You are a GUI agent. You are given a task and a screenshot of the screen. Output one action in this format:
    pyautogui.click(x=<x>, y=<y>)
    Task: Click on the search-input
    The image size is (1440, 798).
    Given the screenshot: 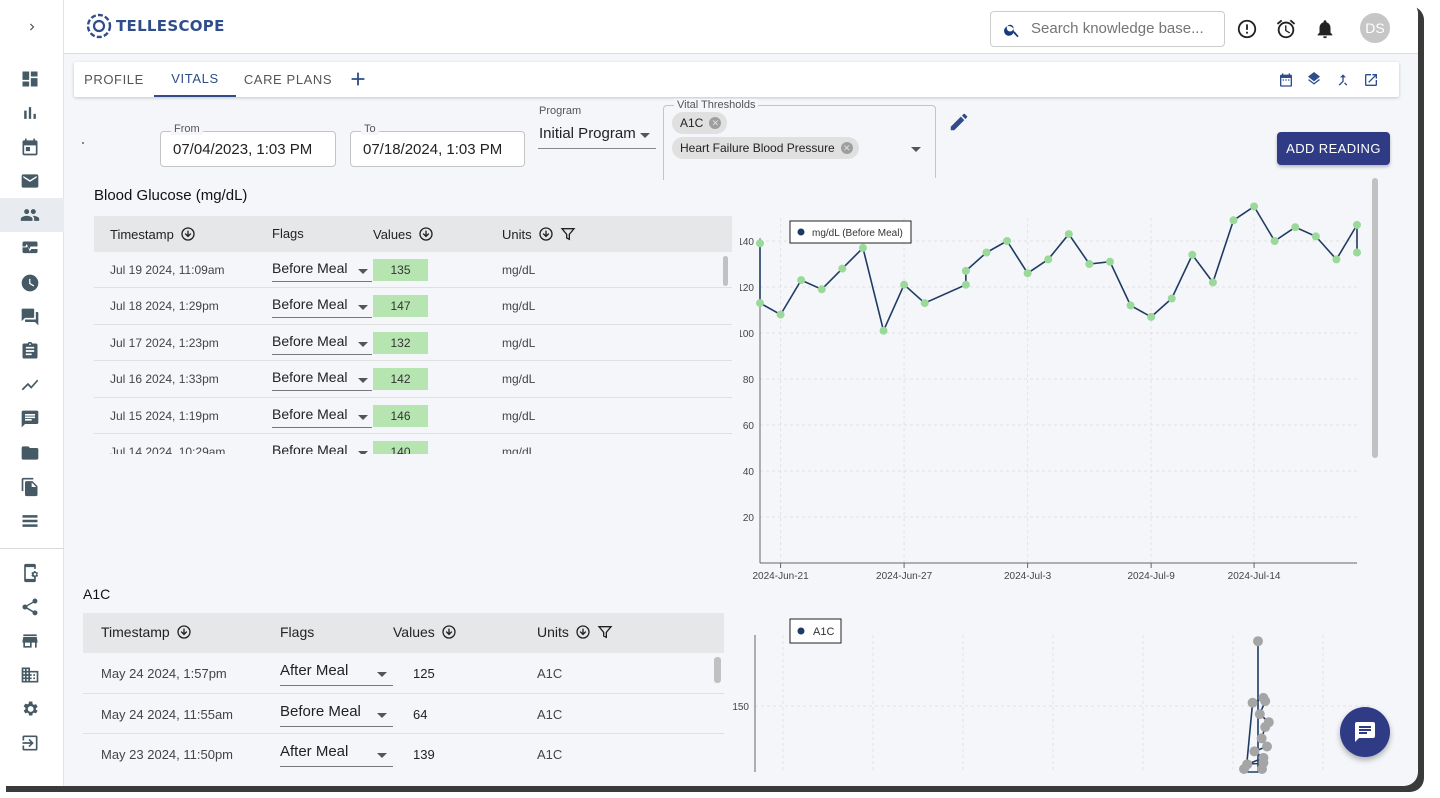 What is the action you would take?
    pyautogui.click(x=1123, y=28)
    